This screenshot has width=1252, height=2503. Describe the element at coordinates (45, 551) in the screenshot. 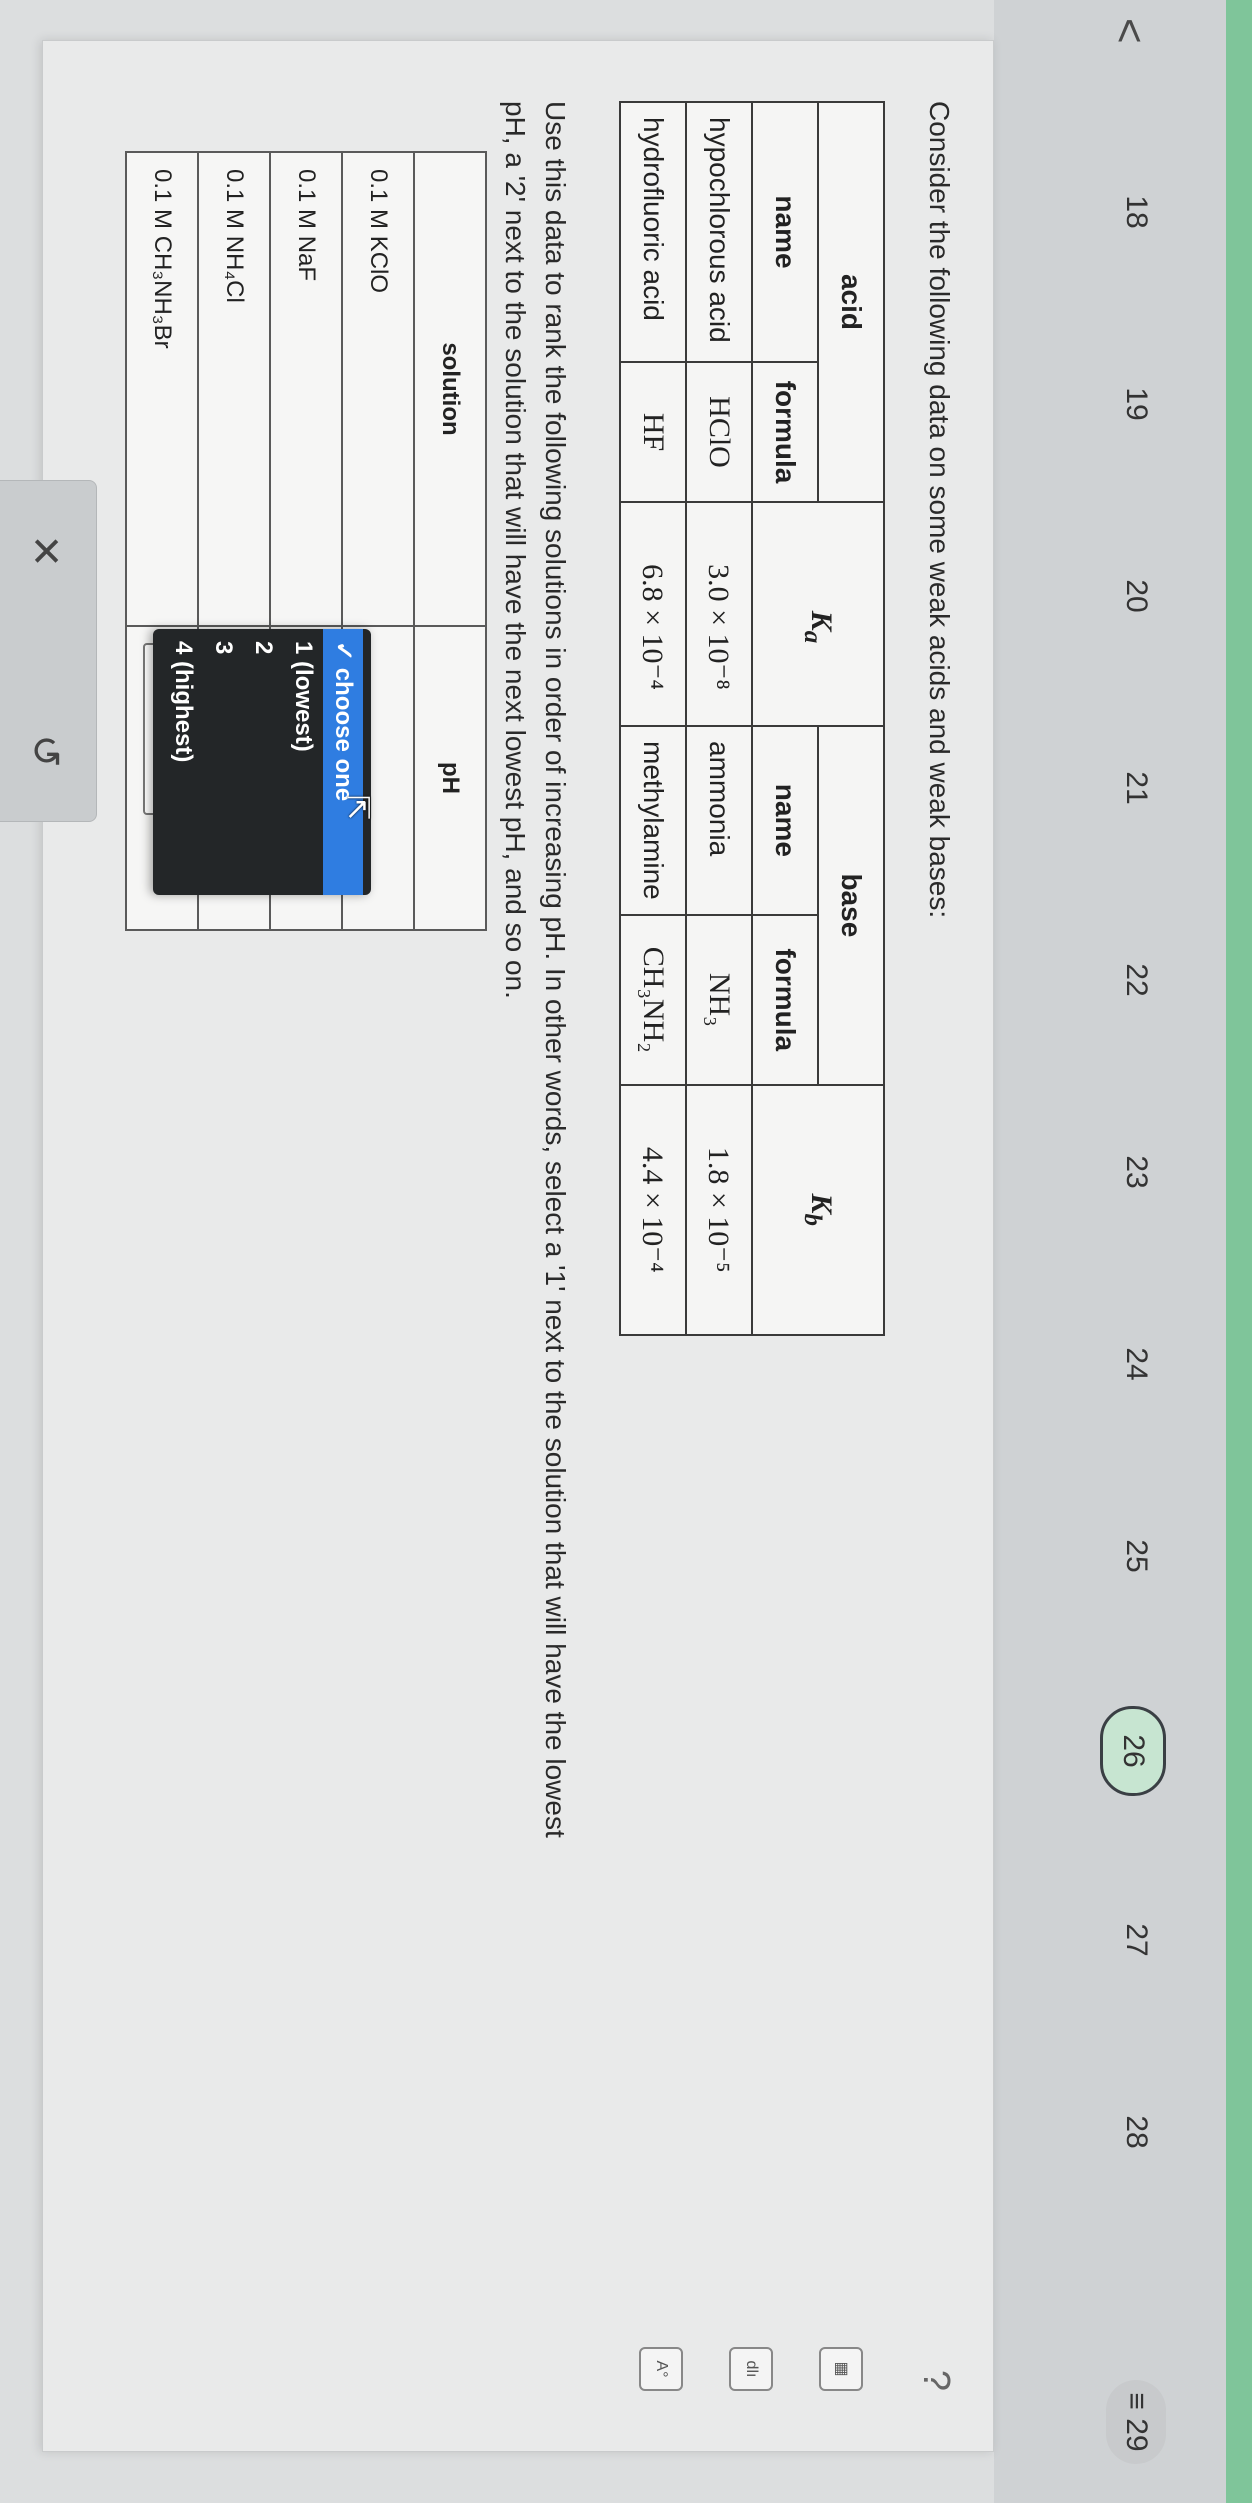

I see `clear-icon: ✕` at that location.